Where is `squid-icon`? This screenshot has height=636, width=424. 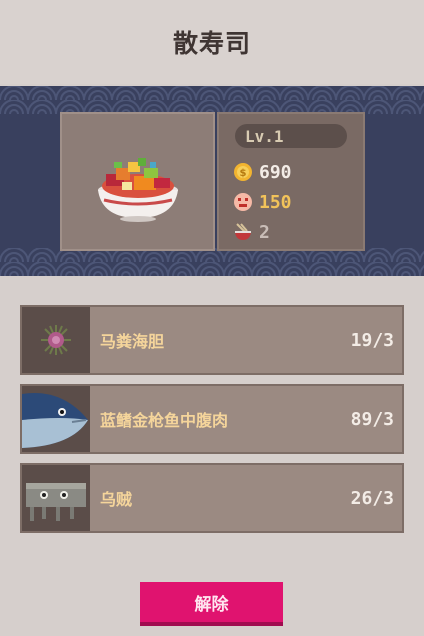 squid-icon is located at coordinates (56, 498).